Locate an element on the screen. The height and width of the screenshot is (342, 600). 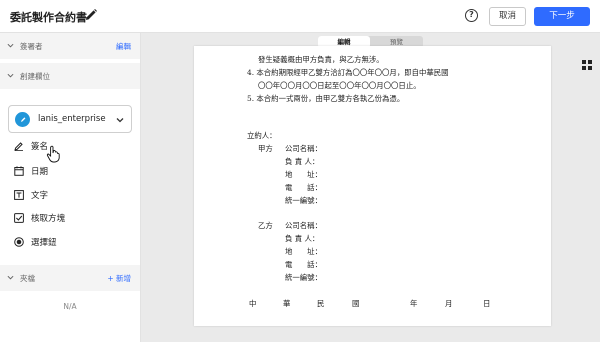
signer-select: lanis_enterprise is located at coordinates (70, 119).